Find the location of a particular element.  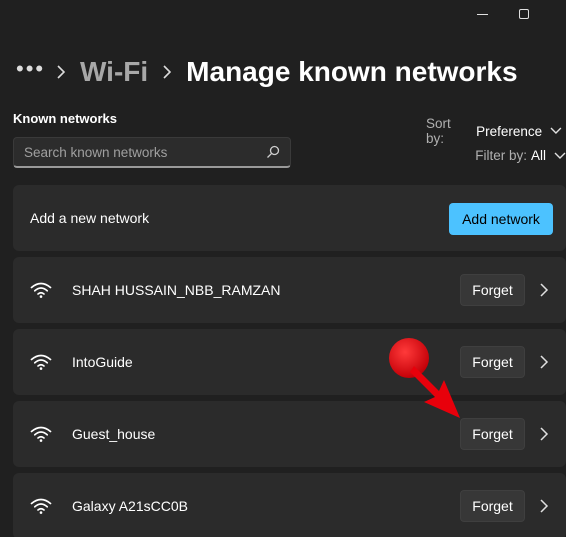

sort-dropdown: Sort by: Preference is located at coordinates (496, 131).